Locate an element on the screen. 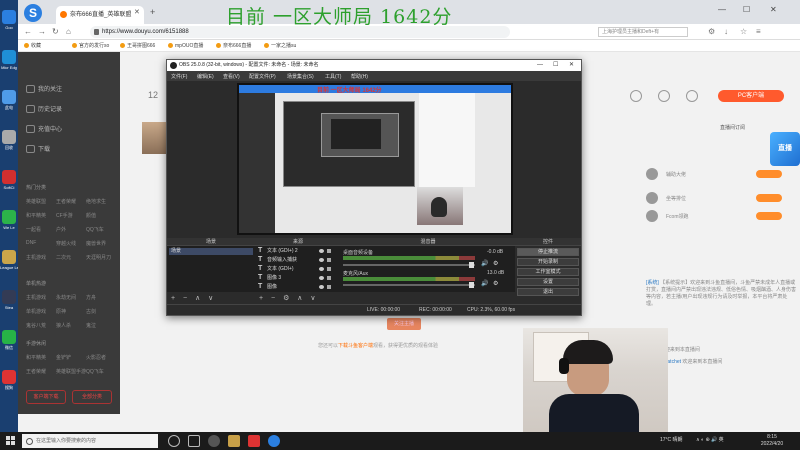 The image size is (800, 450). sidebar-item-history: 历史记录 is located at coordinates (44, 108).